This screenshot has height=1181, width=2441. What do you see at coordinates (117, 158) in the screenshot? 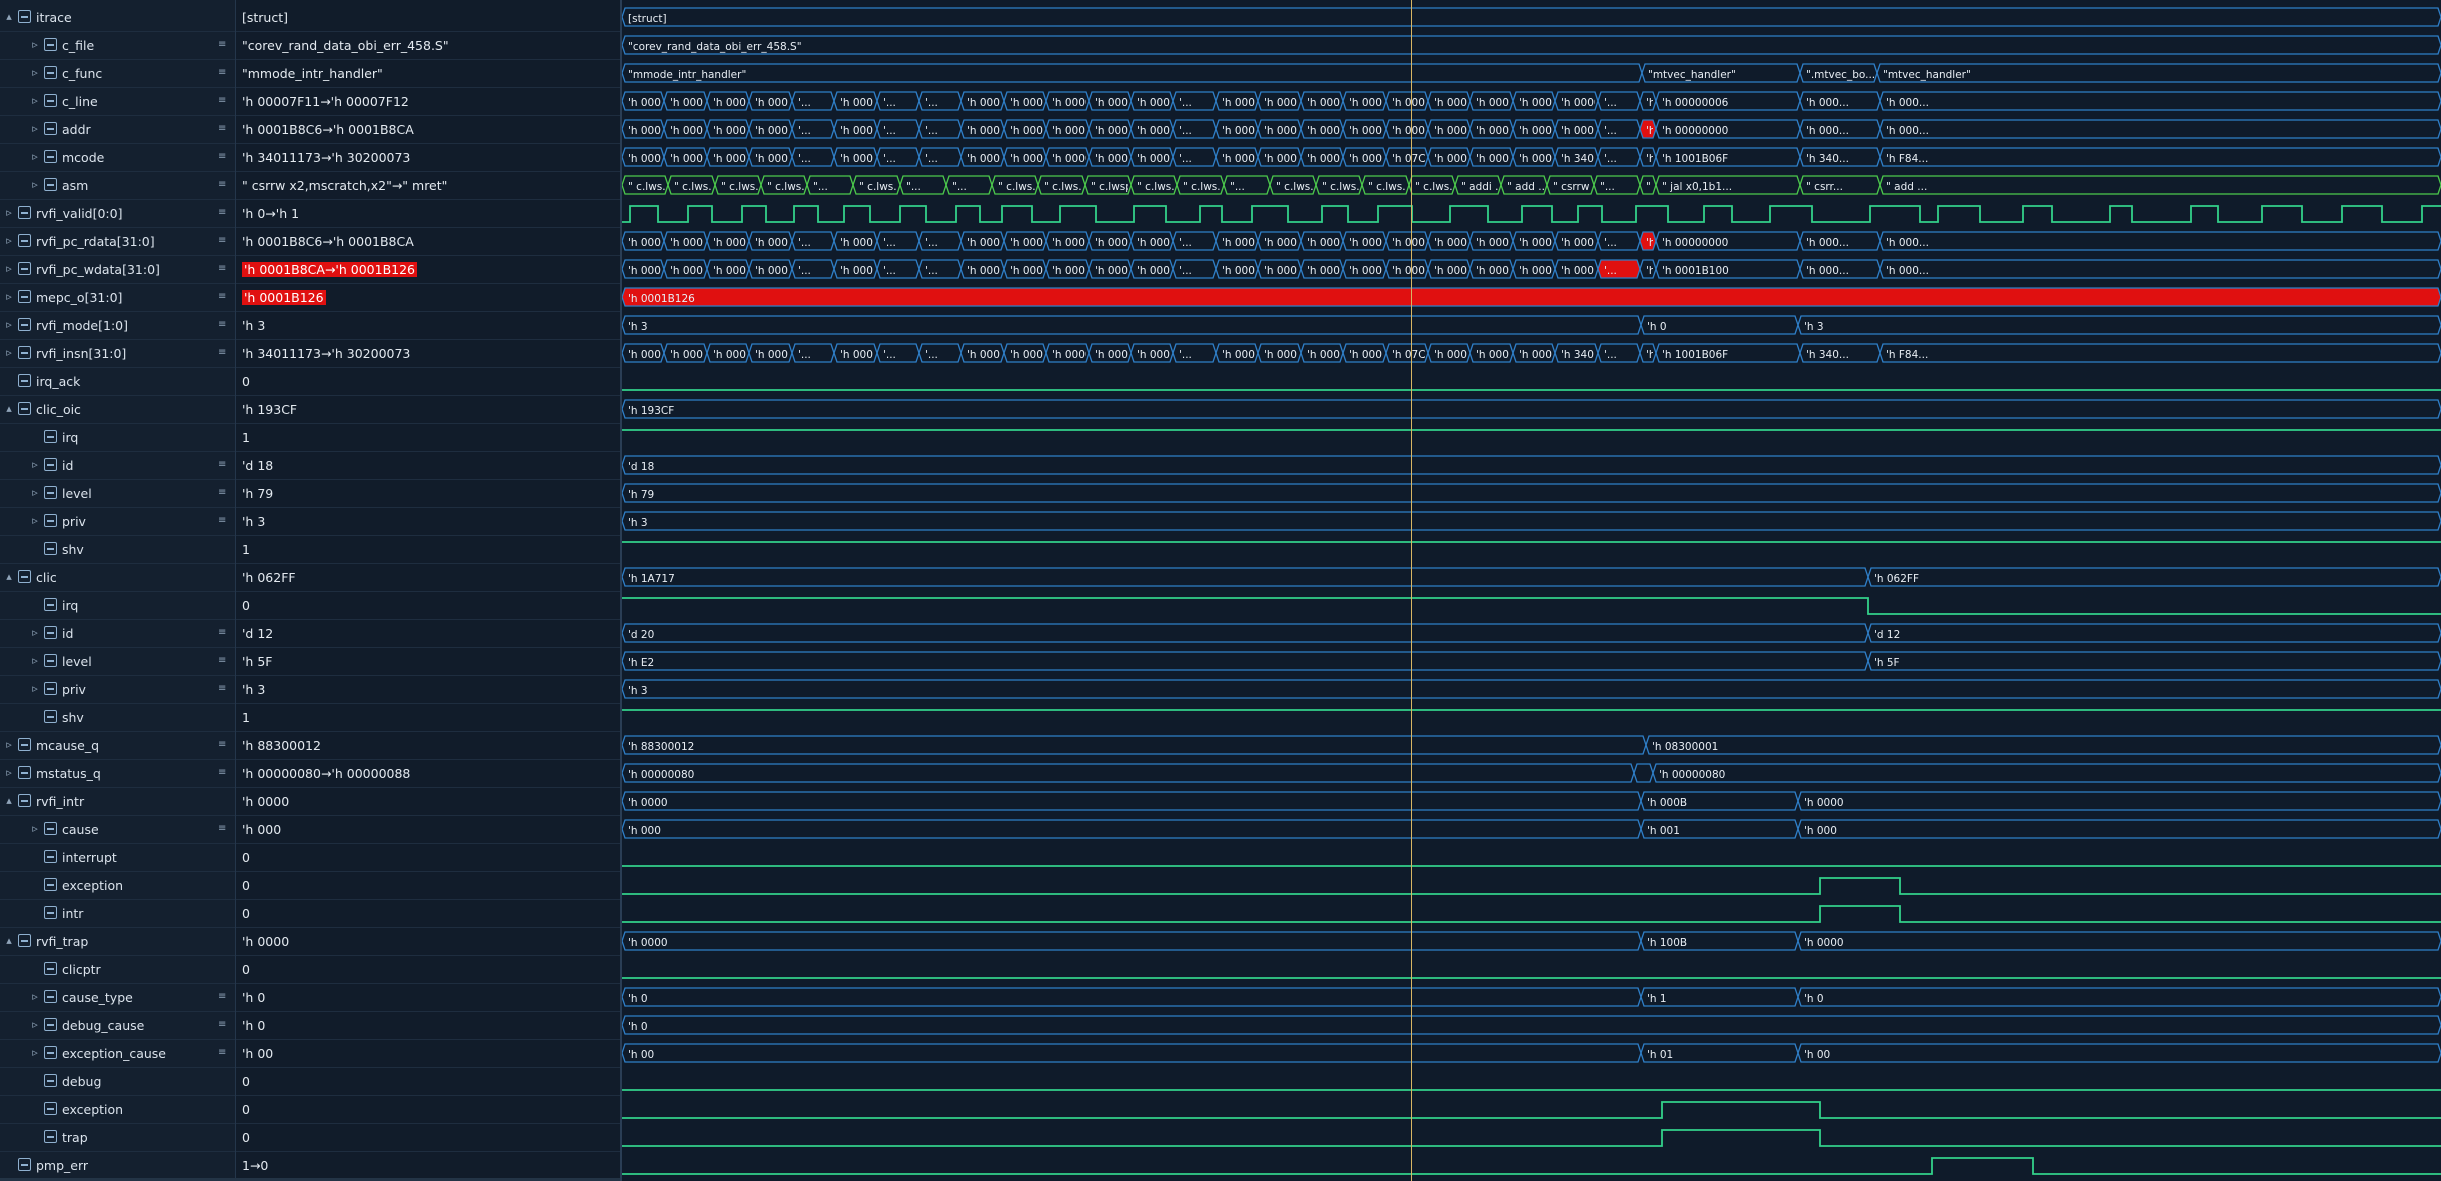
I see `signal-row-mcode: ▹ mcode ≡` at bounding box center [117, 158].